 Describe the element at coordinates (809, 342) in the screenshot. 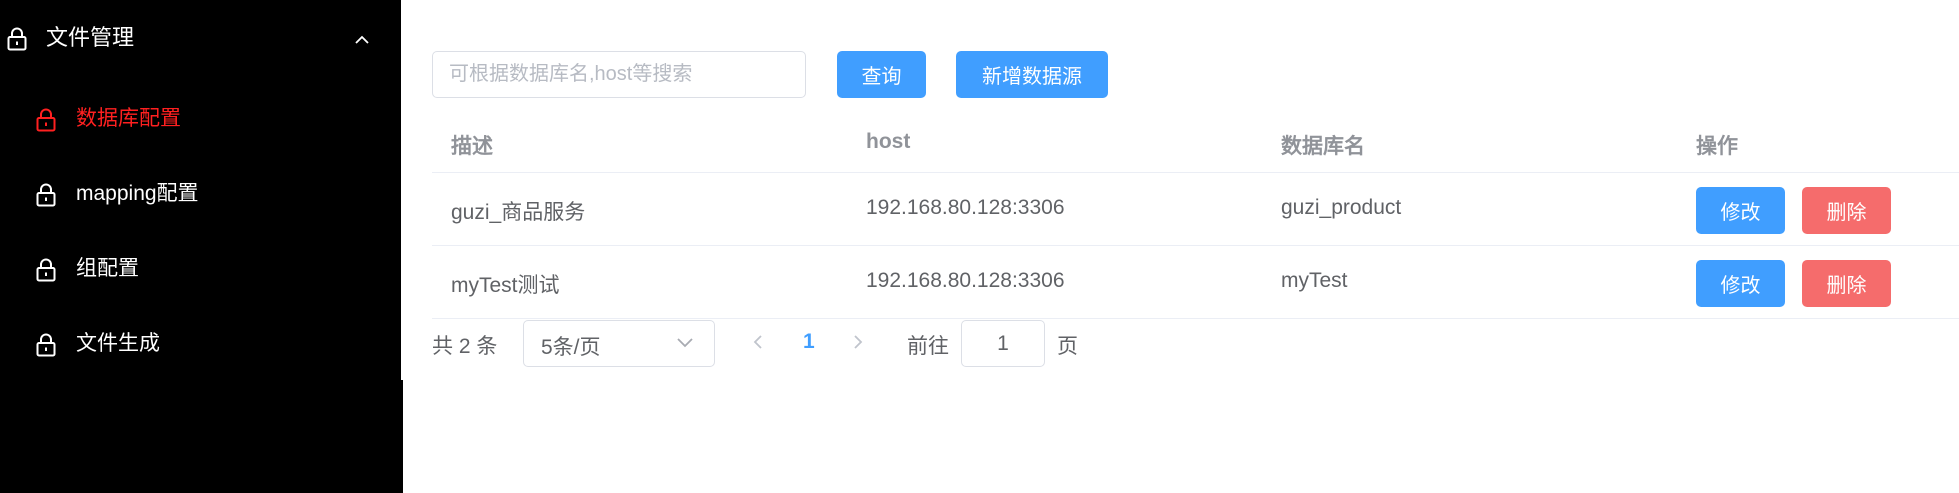

I see `page-number-current: 1` at that location.